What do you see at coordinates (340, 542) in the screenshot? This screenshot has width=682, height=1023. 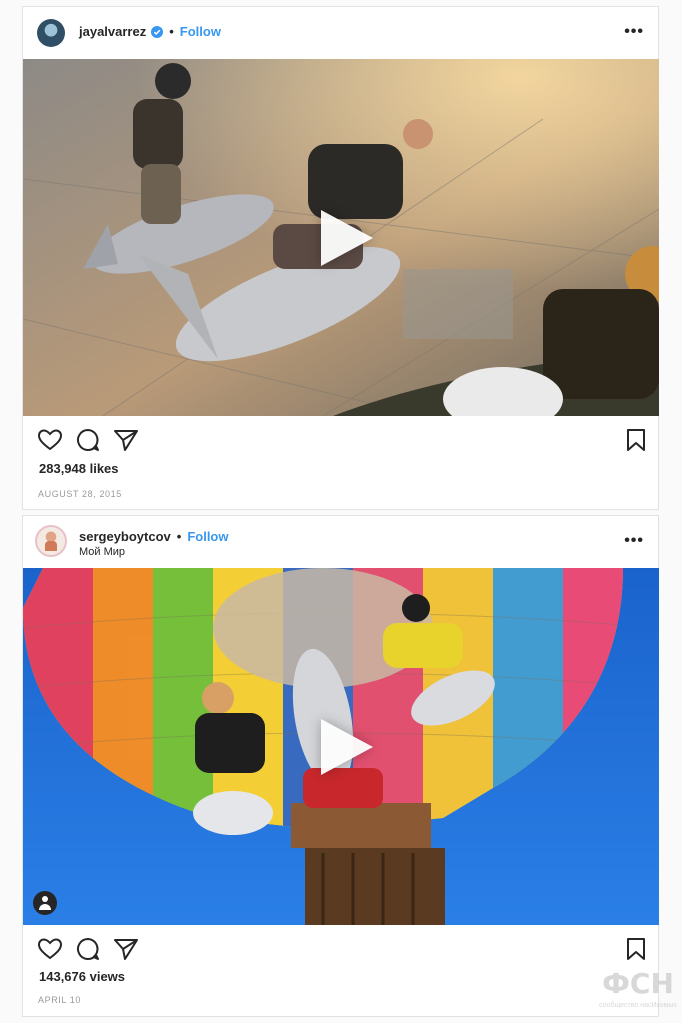 I see `post-header: sergeyboytcov • Follow Мой Мир •••` at bounding box center [340, 542].